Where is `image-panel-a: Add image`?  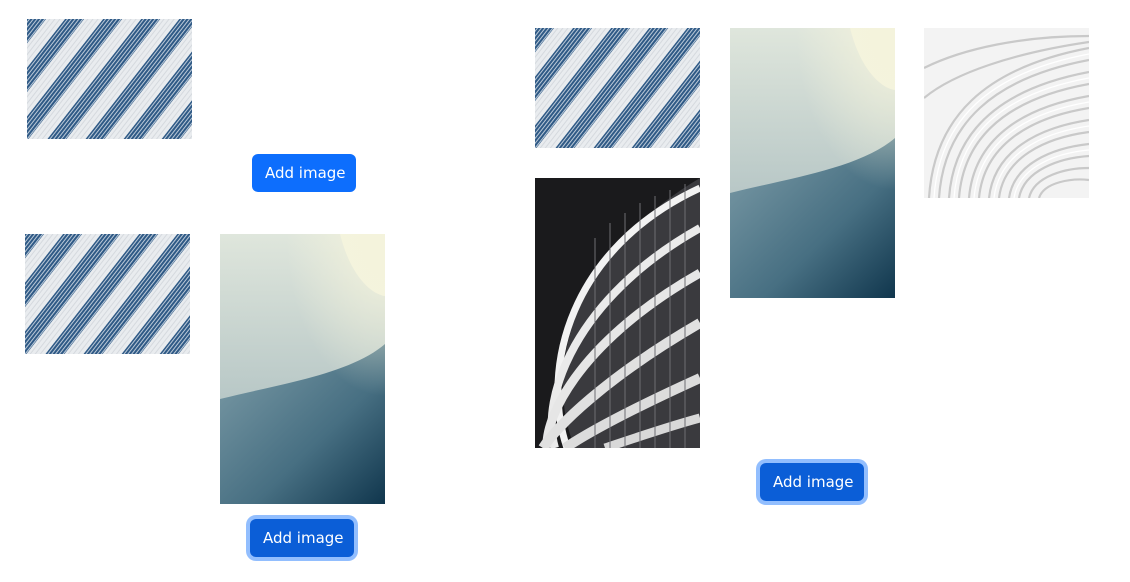 image-panel-a: Add image is located at coordinates (200, 100).